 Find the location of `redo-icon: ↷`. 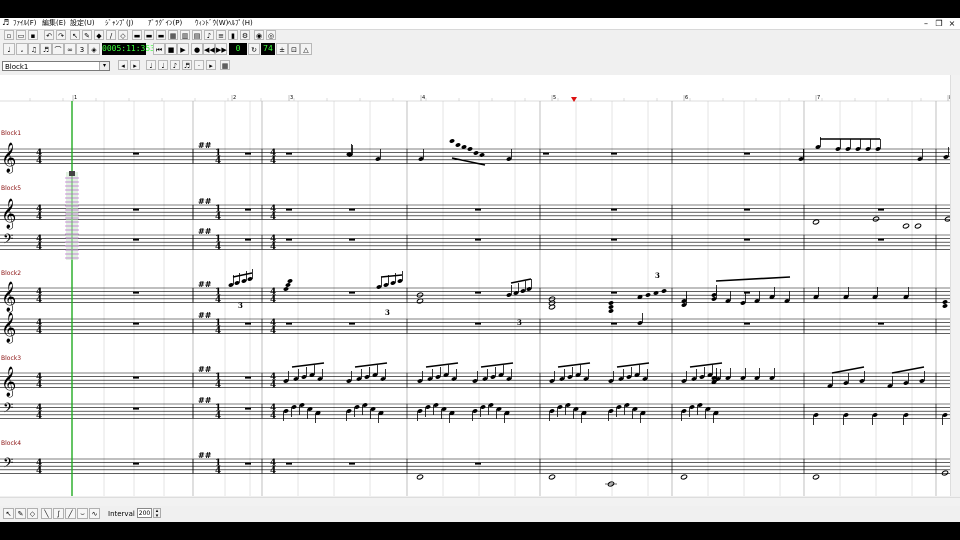

redo-icon: ↷ is located at coordinates (61, 35).